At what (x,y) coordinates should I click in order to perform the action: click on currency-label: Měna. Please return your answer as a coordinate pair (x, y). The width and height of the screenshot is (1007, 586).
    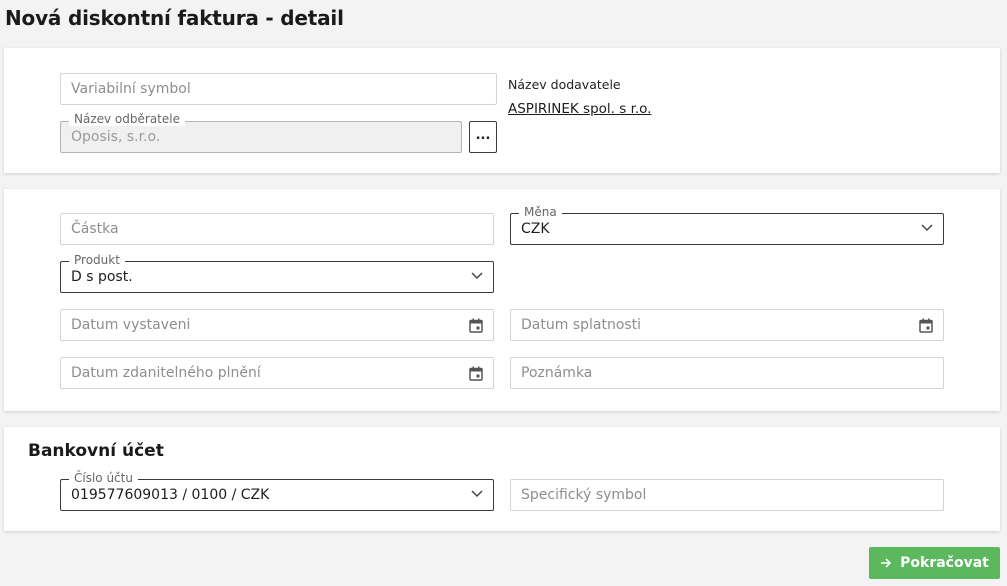
    Looking at the image, I should click on (540, 212).